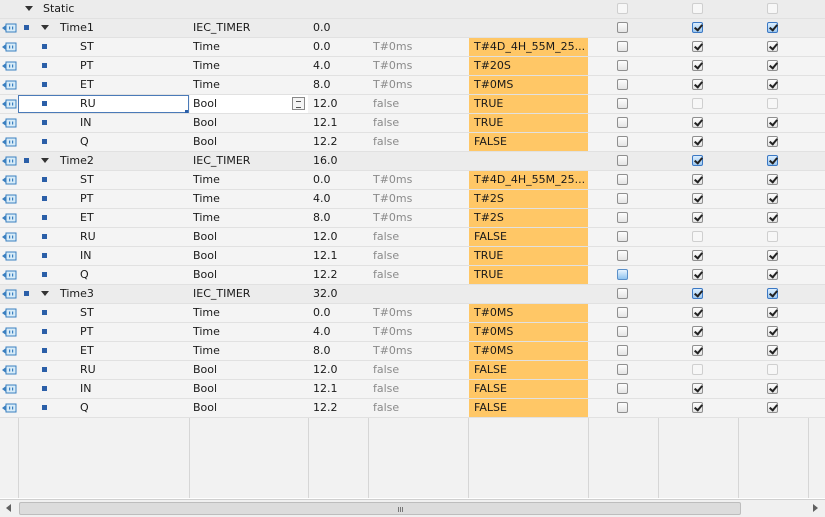  What do you see at coordinates (412, 275) in the screenshot?
I see `table-row: Q Bool 12.2 false TRUE` at bounding box center [412, 275].